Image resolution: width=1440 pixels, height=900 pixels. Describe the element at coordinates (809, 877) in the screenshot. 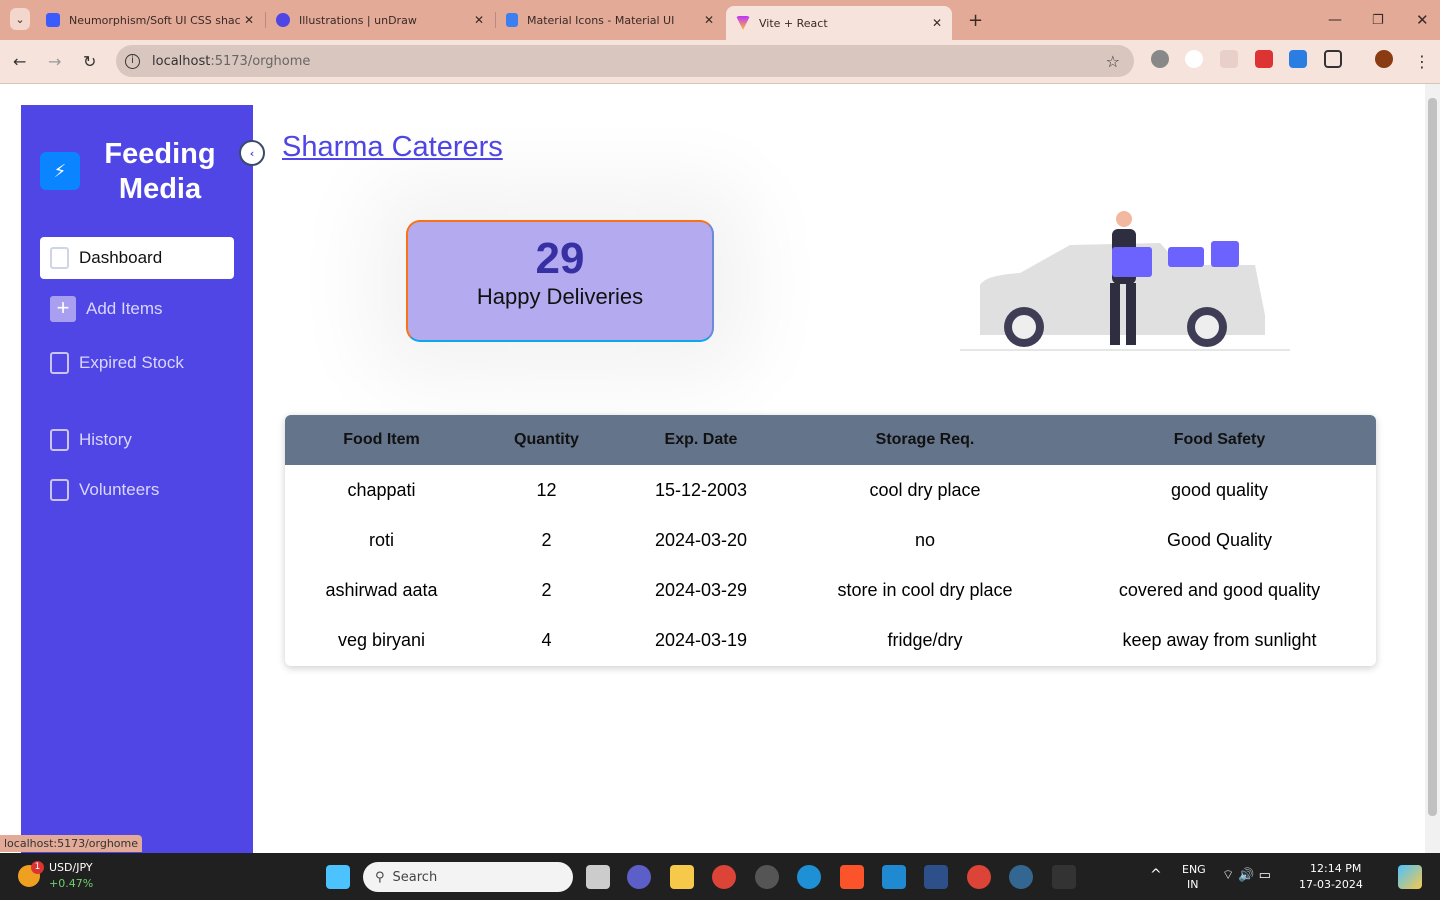

I see `edge-icon` at that location.